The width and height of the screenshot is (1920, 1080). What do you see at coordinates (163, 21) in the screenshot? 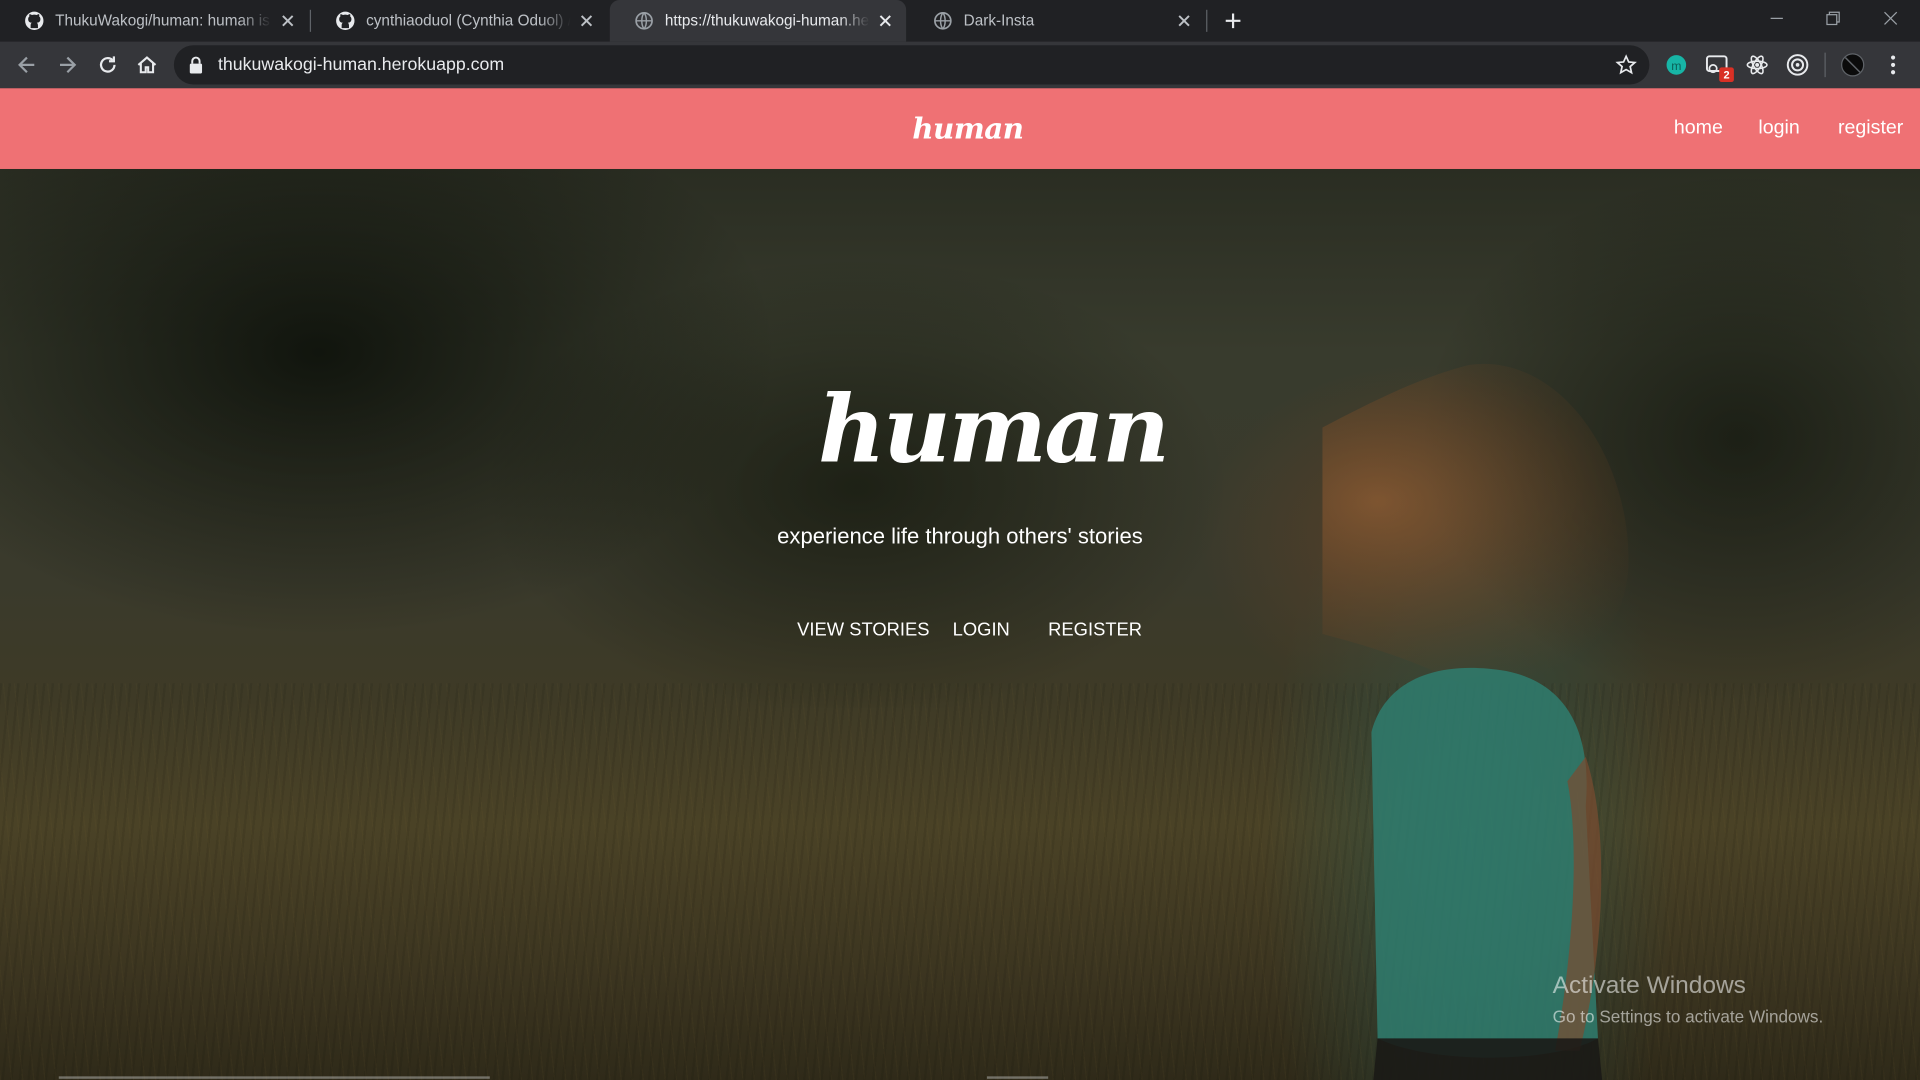
I see `tab-title: ThukuWakogi/human: human is a` at bounding box center [163, 21].